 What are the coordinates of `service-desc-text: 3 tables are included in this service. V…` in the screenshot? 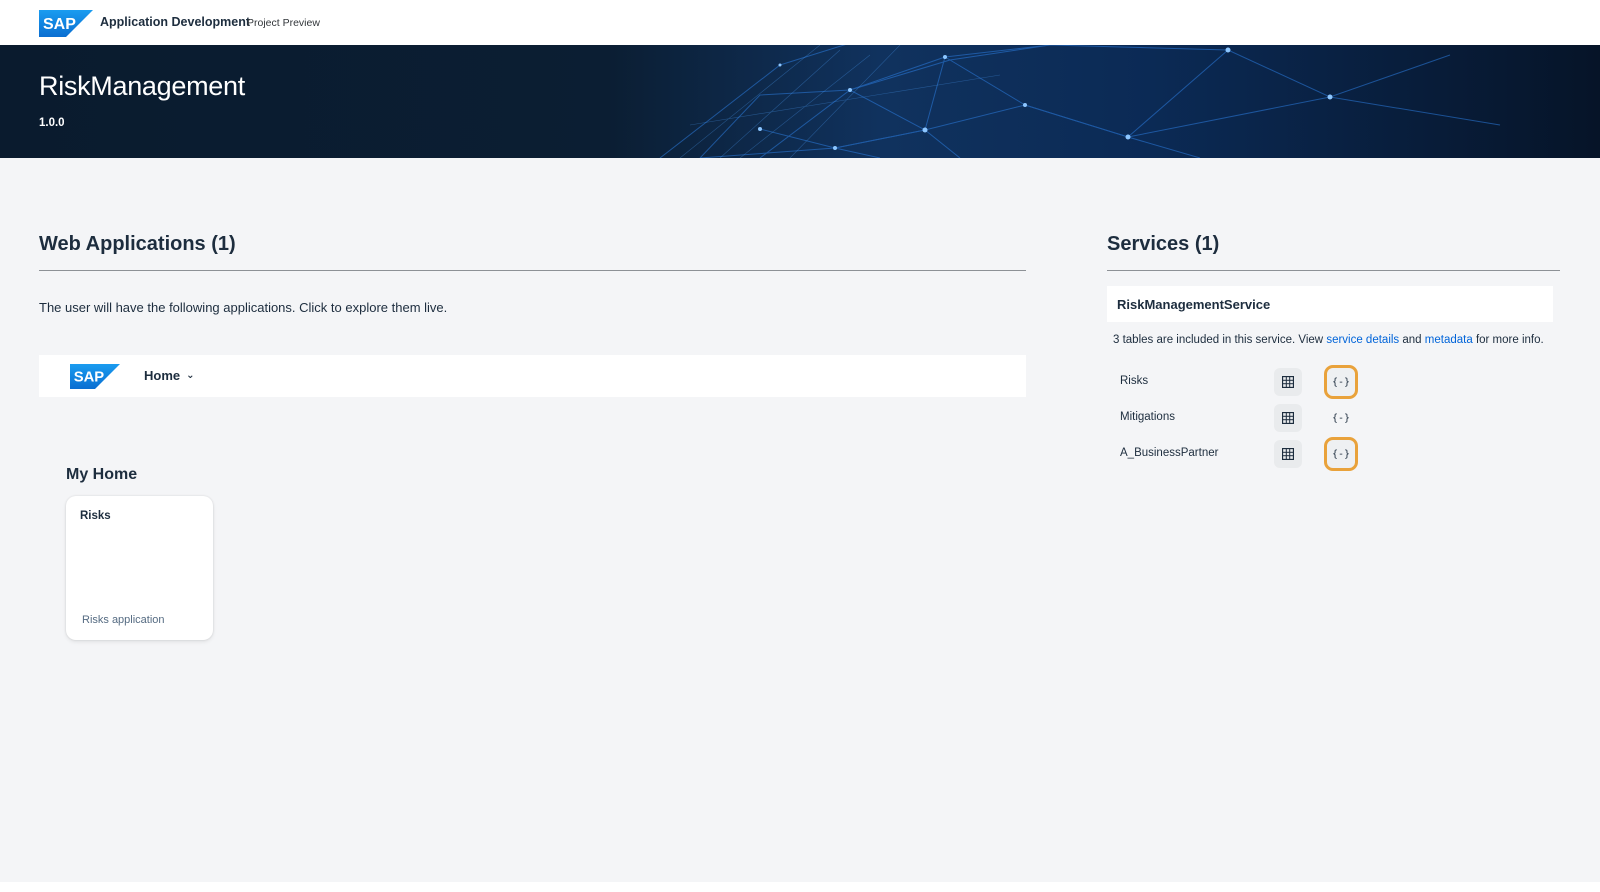 It's located at (1218, 340).